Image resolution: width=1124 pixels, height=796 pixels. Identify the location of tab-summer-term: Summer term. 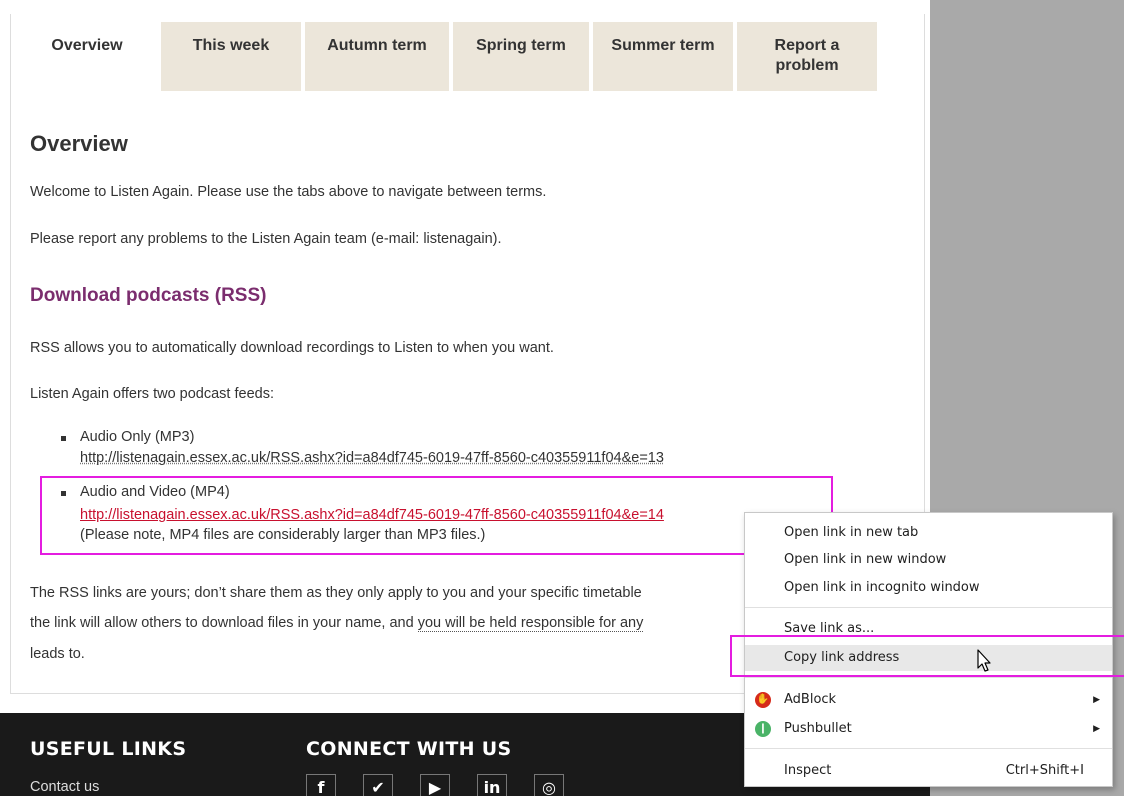
(663, 56).